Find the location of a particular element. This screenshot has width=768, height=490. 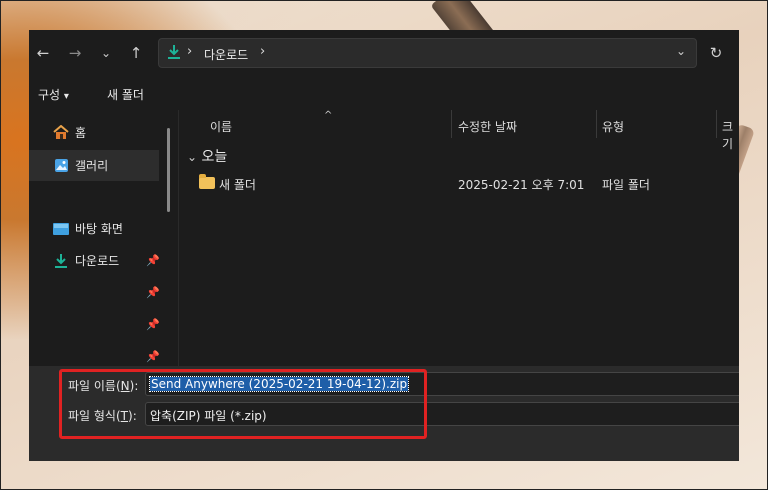

breadcrumb-downloads: 다운로드 is located at coordinates (226, 54).